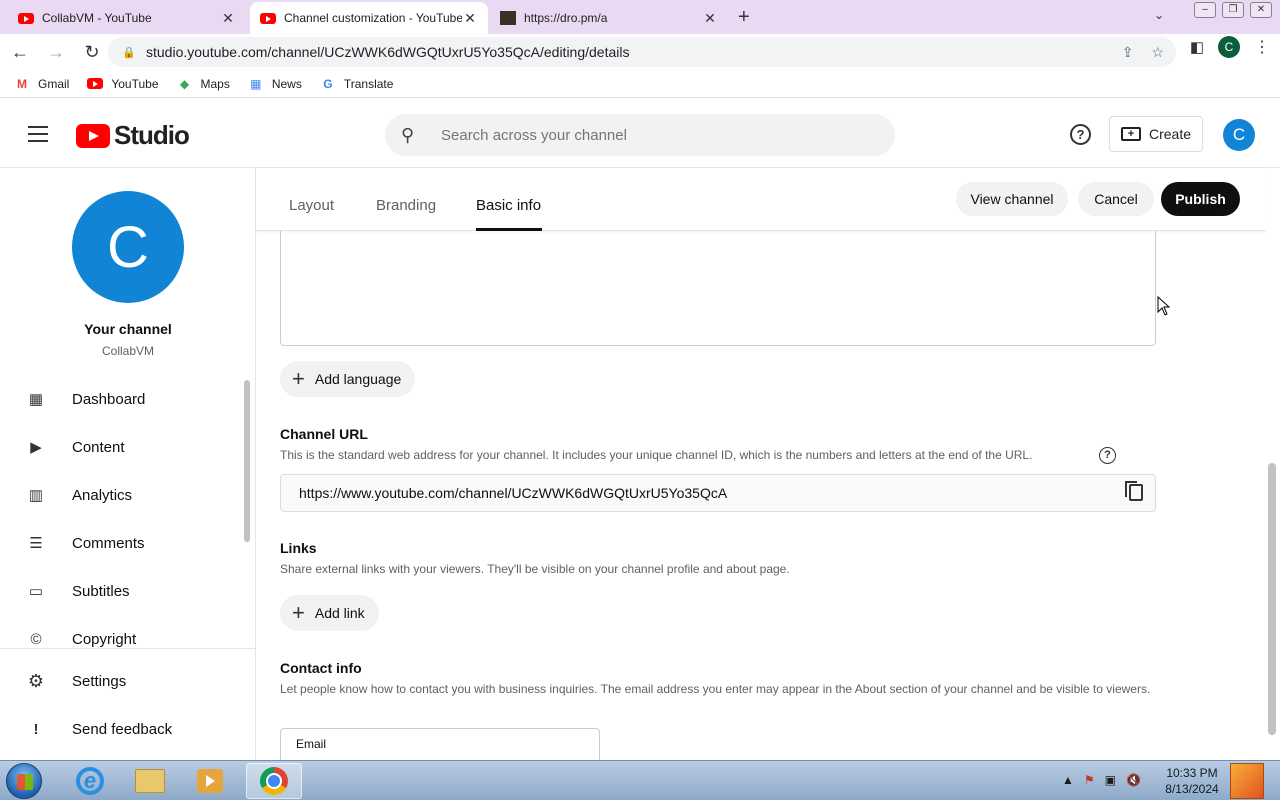 The height and width of the screenshot is (800, 1280). I want to click on add-link-button: + Add link, so click(329, 613).